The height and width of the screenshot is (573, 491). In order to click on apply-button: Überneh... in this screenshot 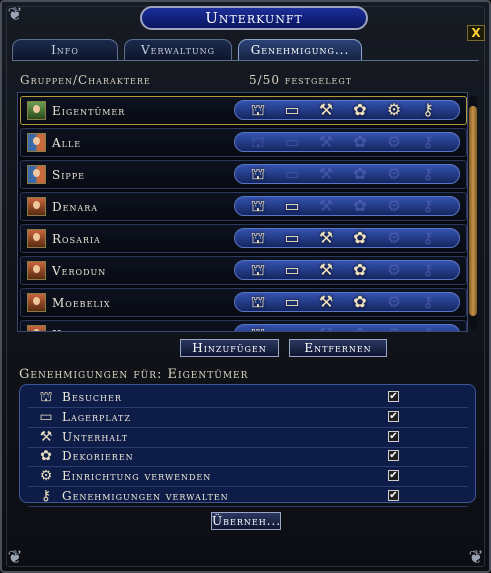, I will do `click(246, 521)`.